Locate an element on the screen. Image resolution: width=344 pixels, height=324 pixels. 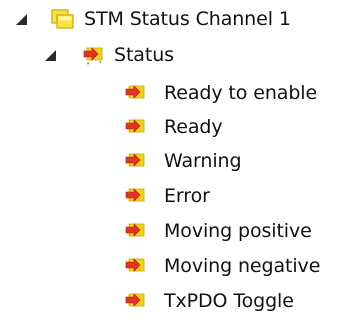
tree-item-label: Ready to enable is located at coordinates (241, 93).